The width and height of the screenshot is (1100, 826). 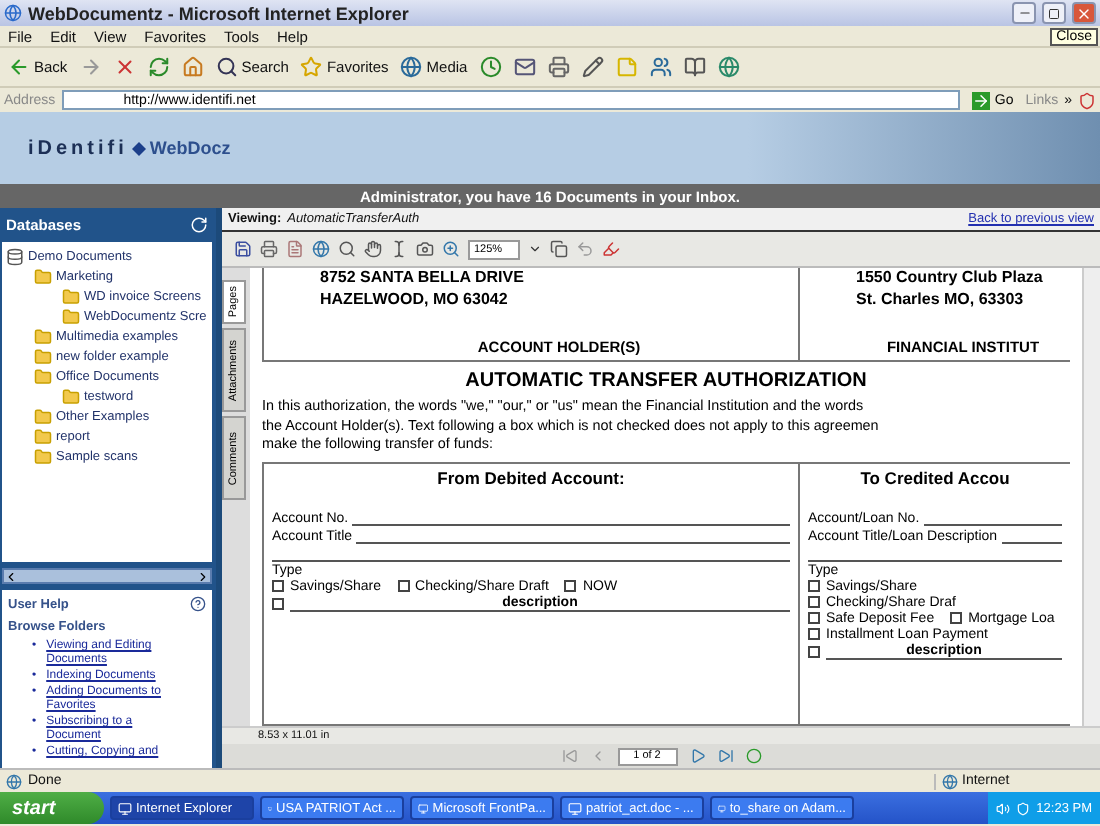 What do you see at coordinates (423, 278) in the screenshot?
I see `address-line: 8752 SANTA BELLA DRIVE` at bounding box center [423, 278].